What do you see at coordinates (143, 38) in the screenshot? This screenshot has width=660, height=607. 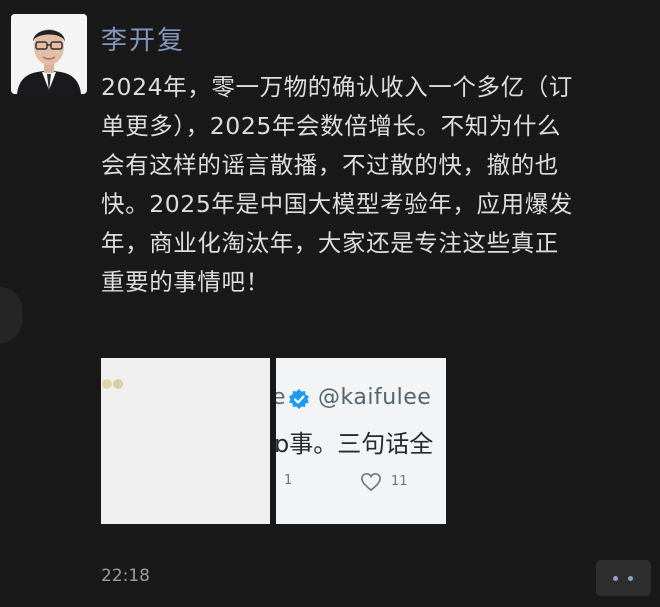 I see `author-name: 李开复` at bounding box center [143, 38].